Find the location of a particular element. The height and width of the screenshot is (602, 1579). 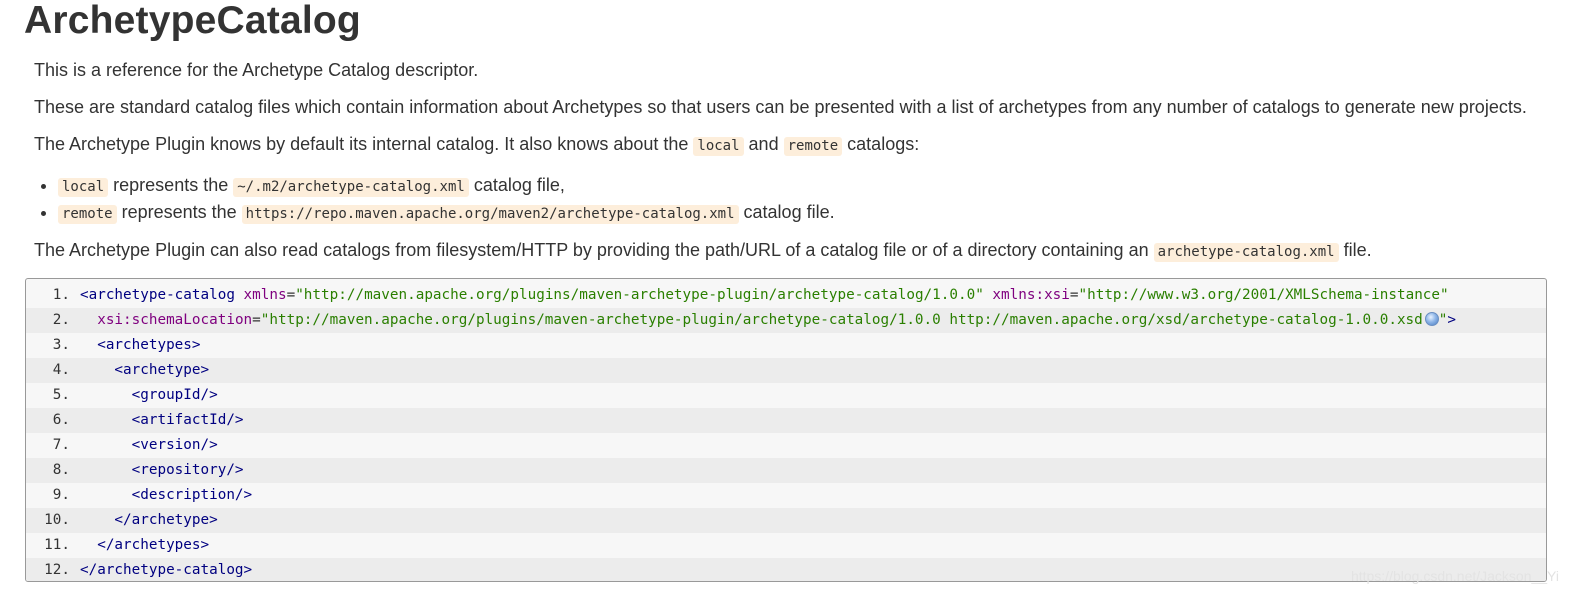

inline-code-remote: remote is located at coordinates (813, 146).